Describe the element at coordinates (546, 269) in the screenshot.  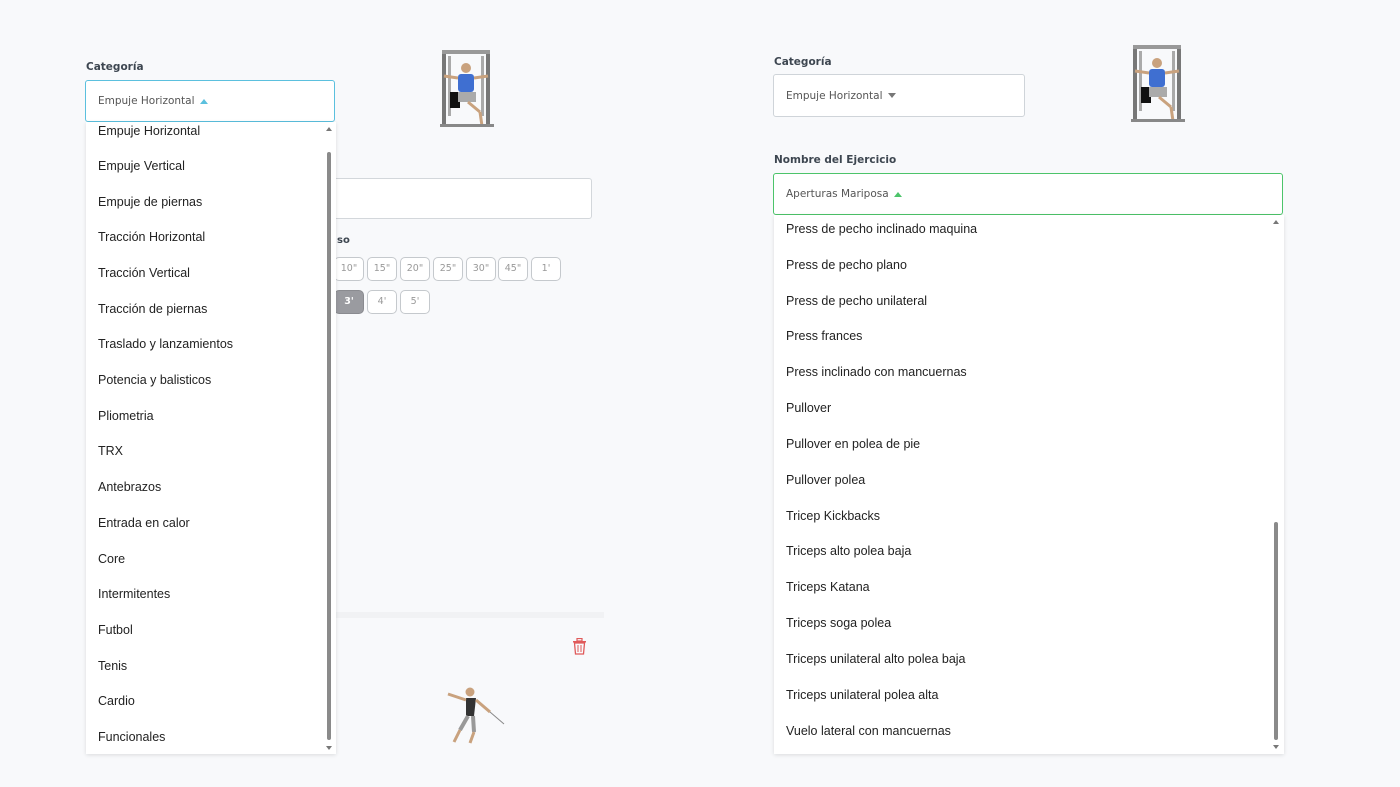
I see `rest-chip-1m: 1'` at that location.